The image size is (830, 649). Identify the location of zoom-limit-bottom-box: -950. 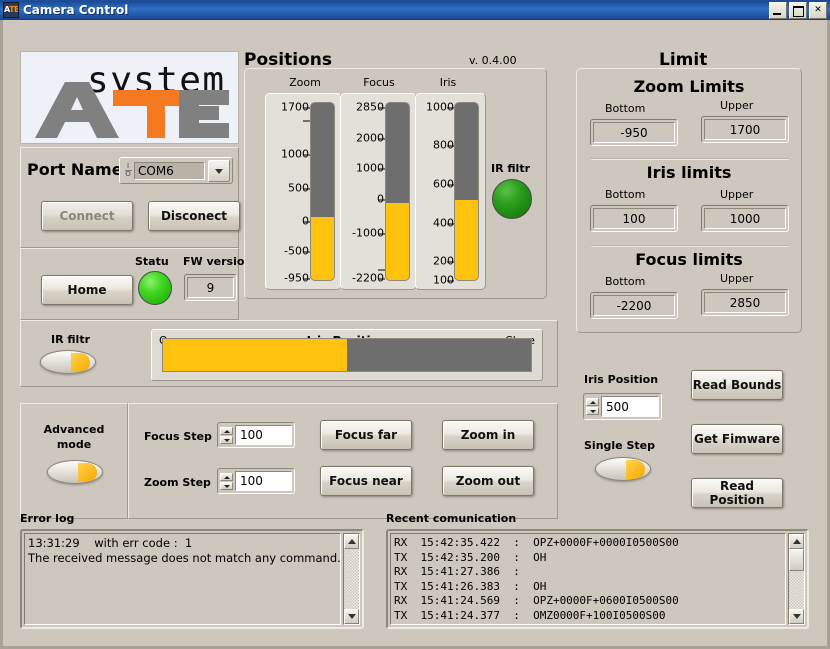
(634, 132).